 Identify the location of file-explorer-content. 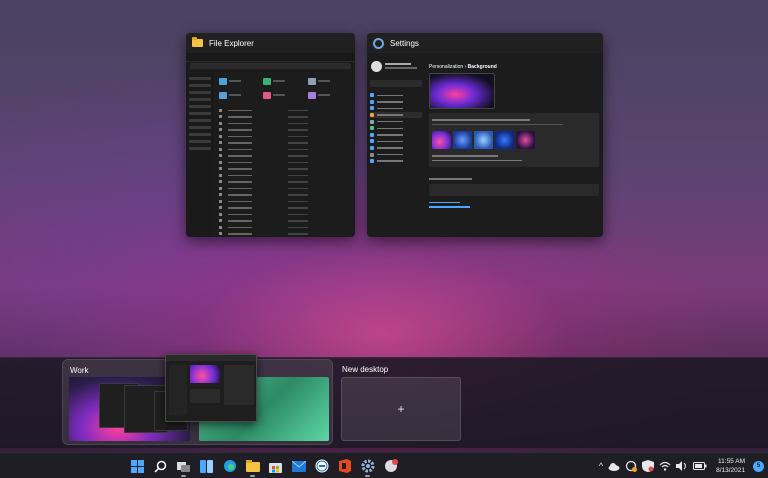
(270, 145).